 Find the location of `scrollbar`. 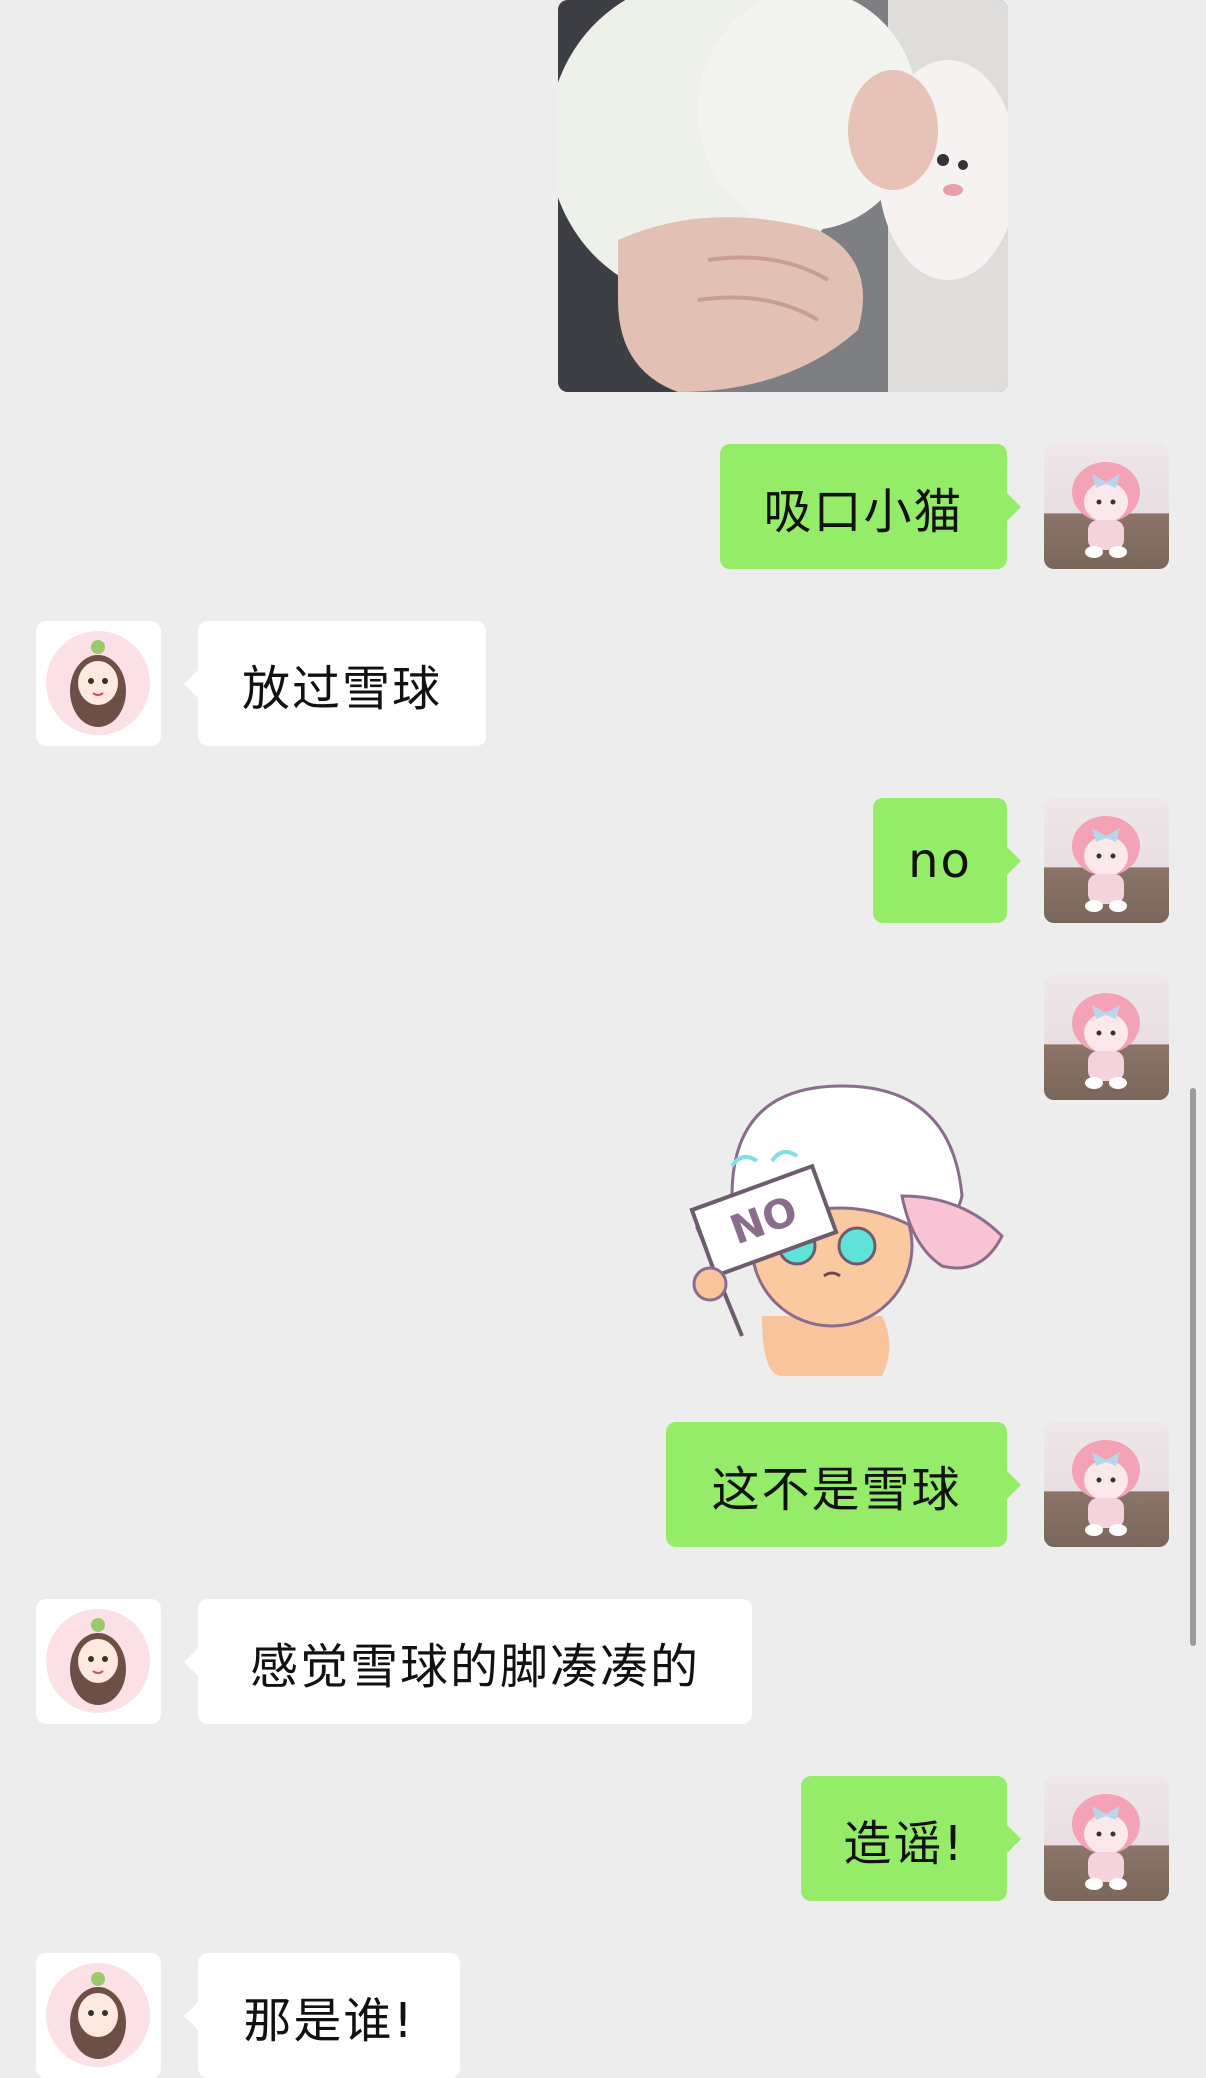

scrollbar is located at coordinates (1193, 1367).